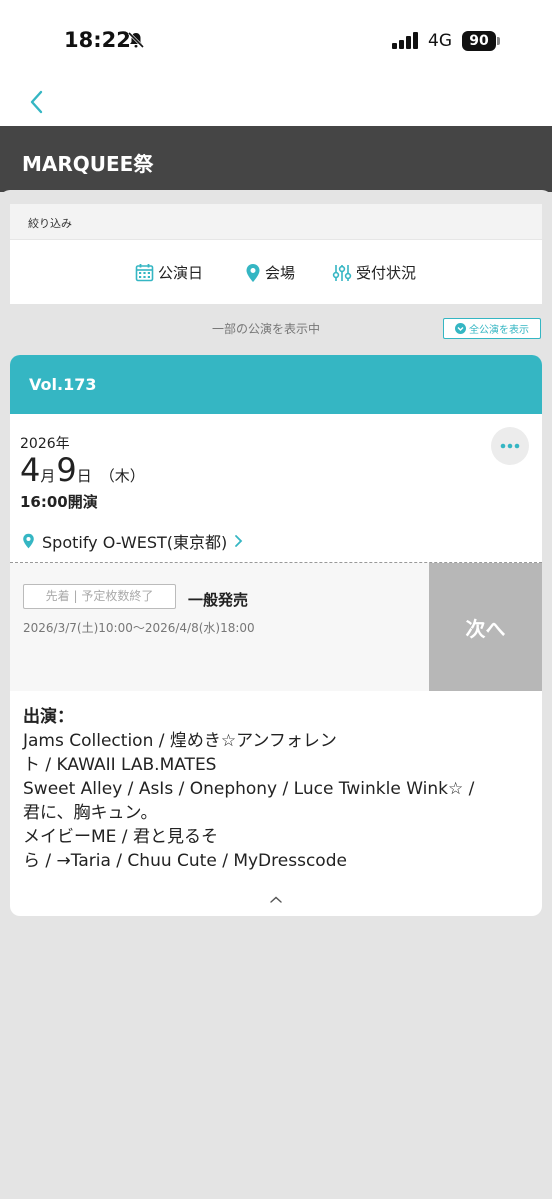 The width and height of the screenshot is (552, 1199). Describe the element at coordinates (499, 330) in the screenshot. I see `show-all-label: 全公演を表示` at that location.